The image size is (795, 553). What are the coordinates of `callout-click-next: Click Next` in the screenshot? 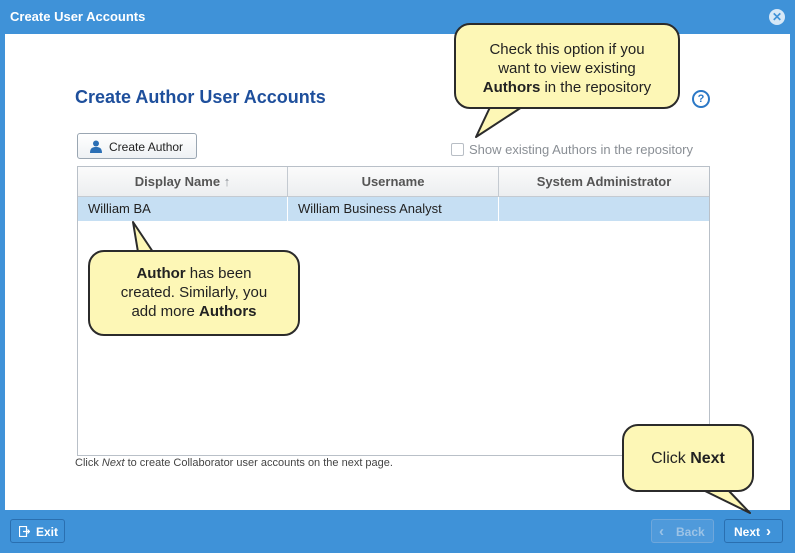 It's located at (688, 458).